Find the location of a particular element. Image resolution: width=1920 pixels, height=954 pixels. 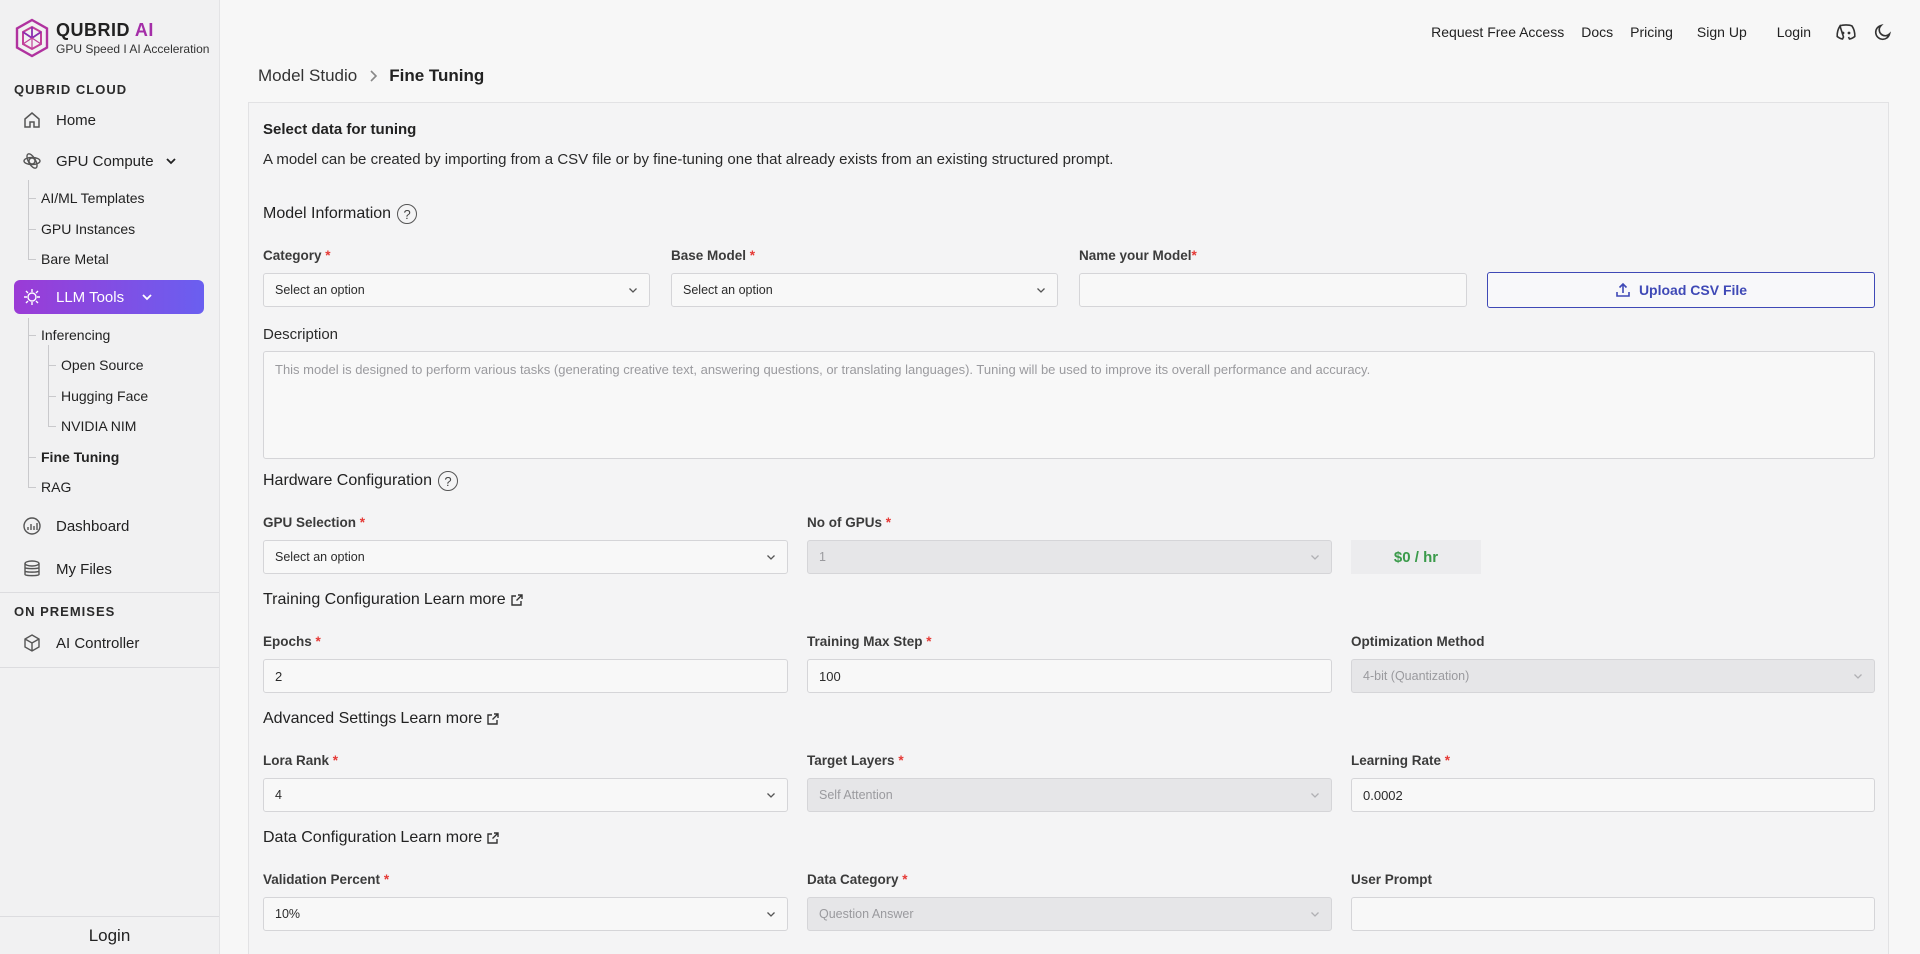

upload-csv-button: Upload CSV File is located at coordinates (1681, 290).